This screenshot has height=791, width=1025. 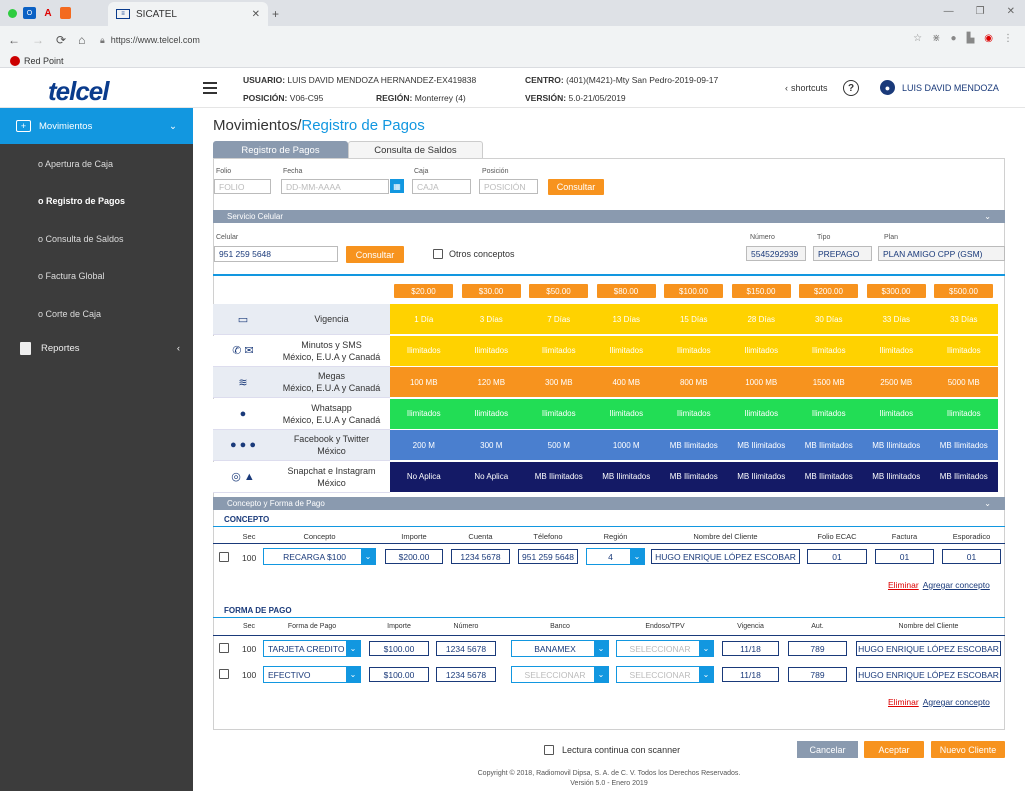 I want to click on sidebar-item-registro: o Registro de Pagos, so click(x=96, y=200).